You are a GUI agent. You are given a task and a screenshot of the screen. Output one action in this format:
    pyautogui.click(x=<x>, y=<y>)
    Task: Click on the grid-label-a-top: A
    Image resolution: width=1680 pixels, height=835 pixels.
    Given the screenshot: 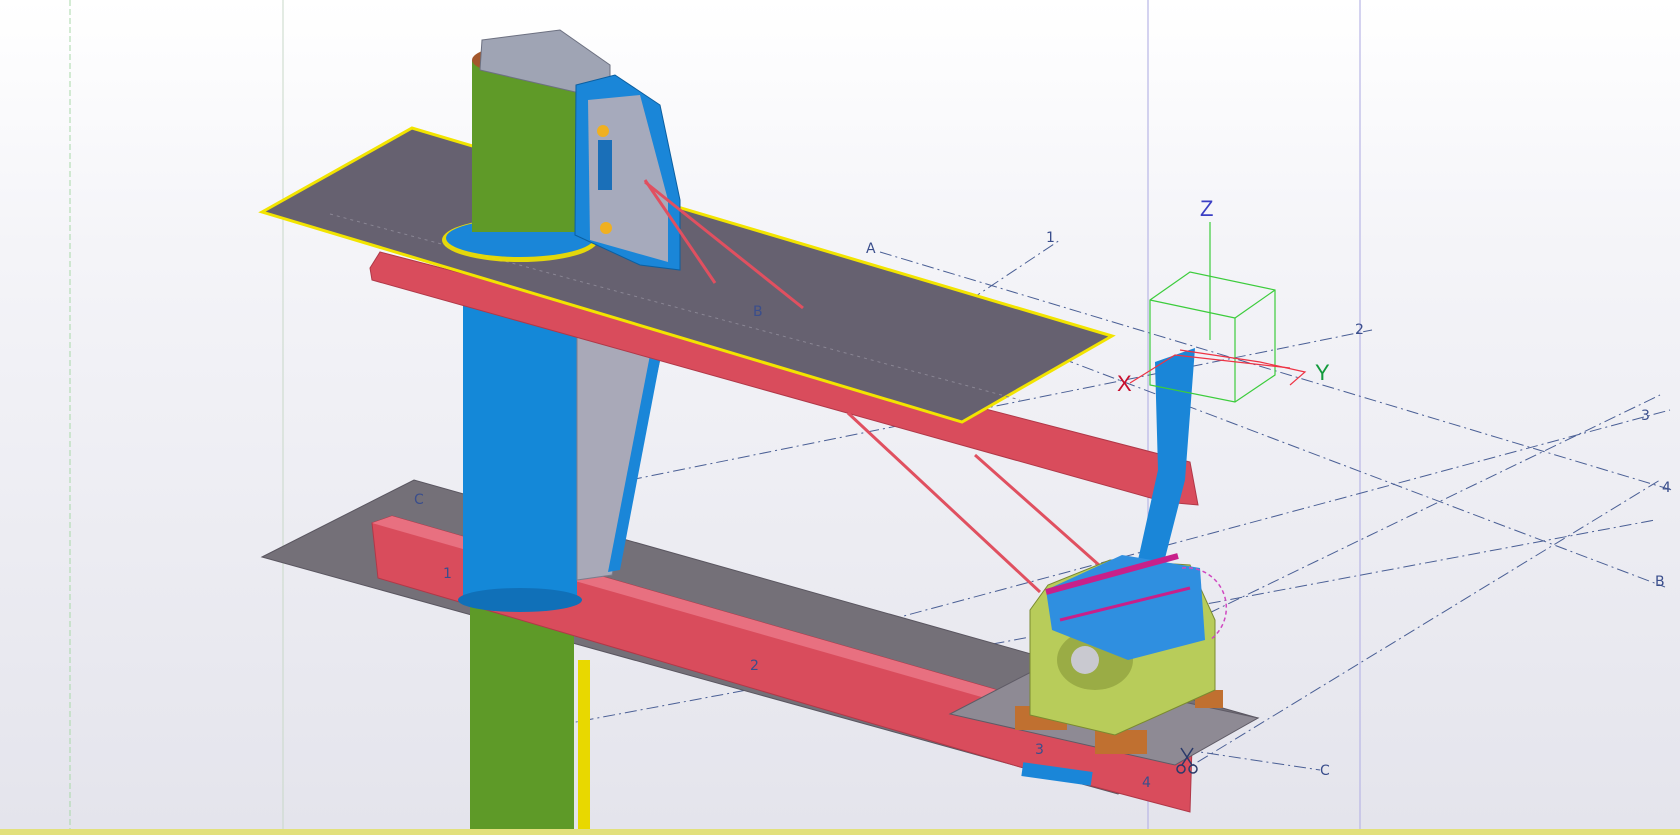 What is the action you would take?
    pyautogui.click(x=871, y=249)
    